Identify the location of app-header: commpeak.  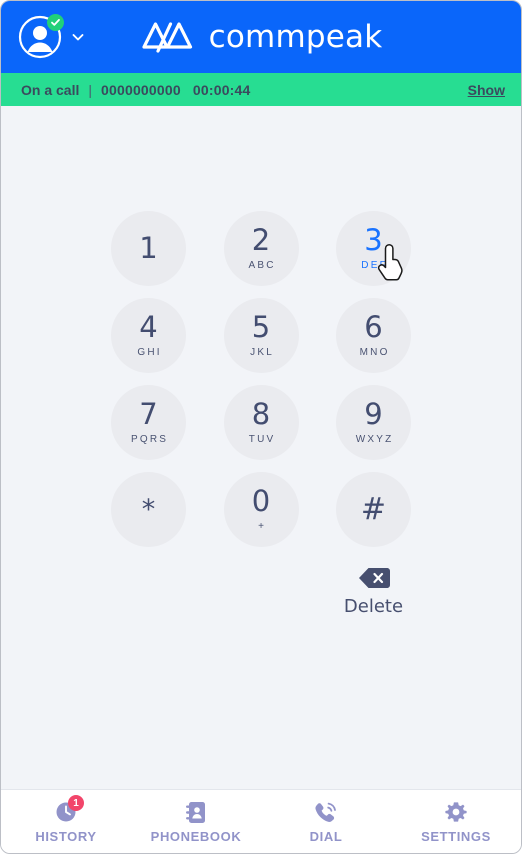
(261, 37).